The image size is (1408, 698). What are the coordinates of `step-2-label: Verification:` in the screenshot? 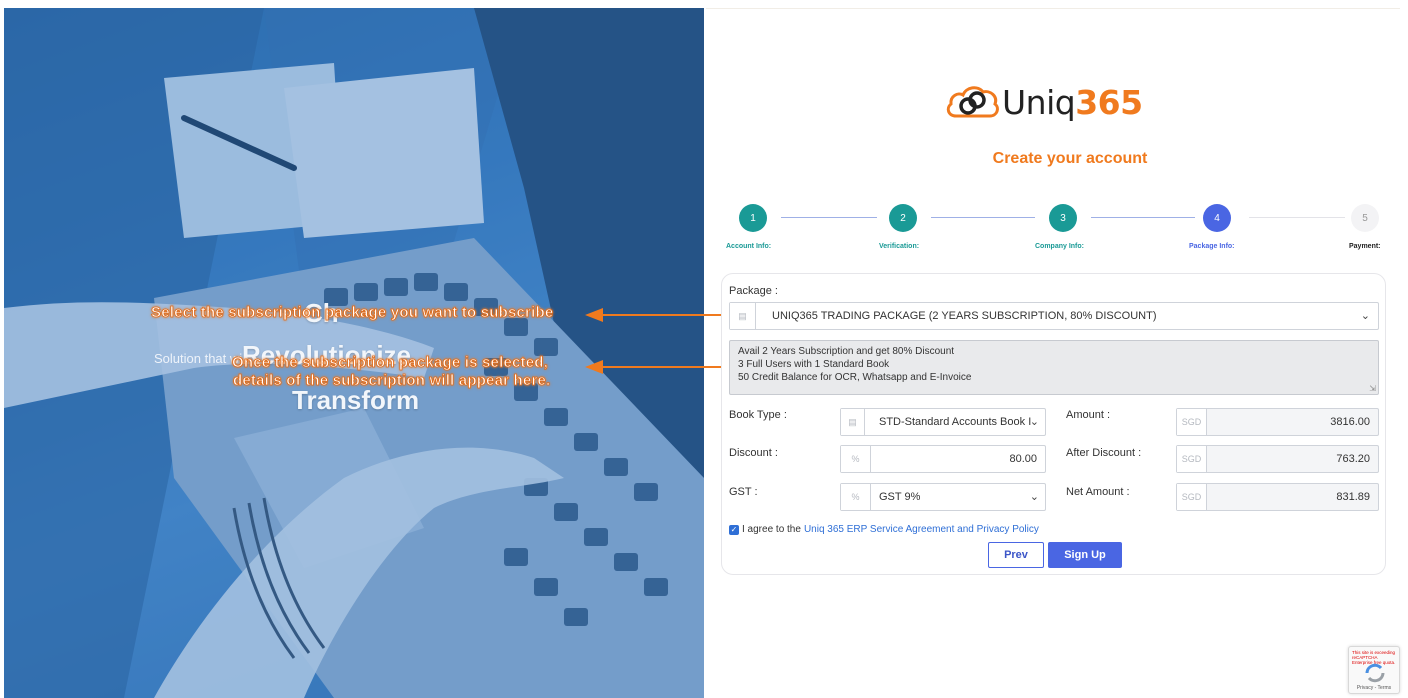 It's located at (899, 246).